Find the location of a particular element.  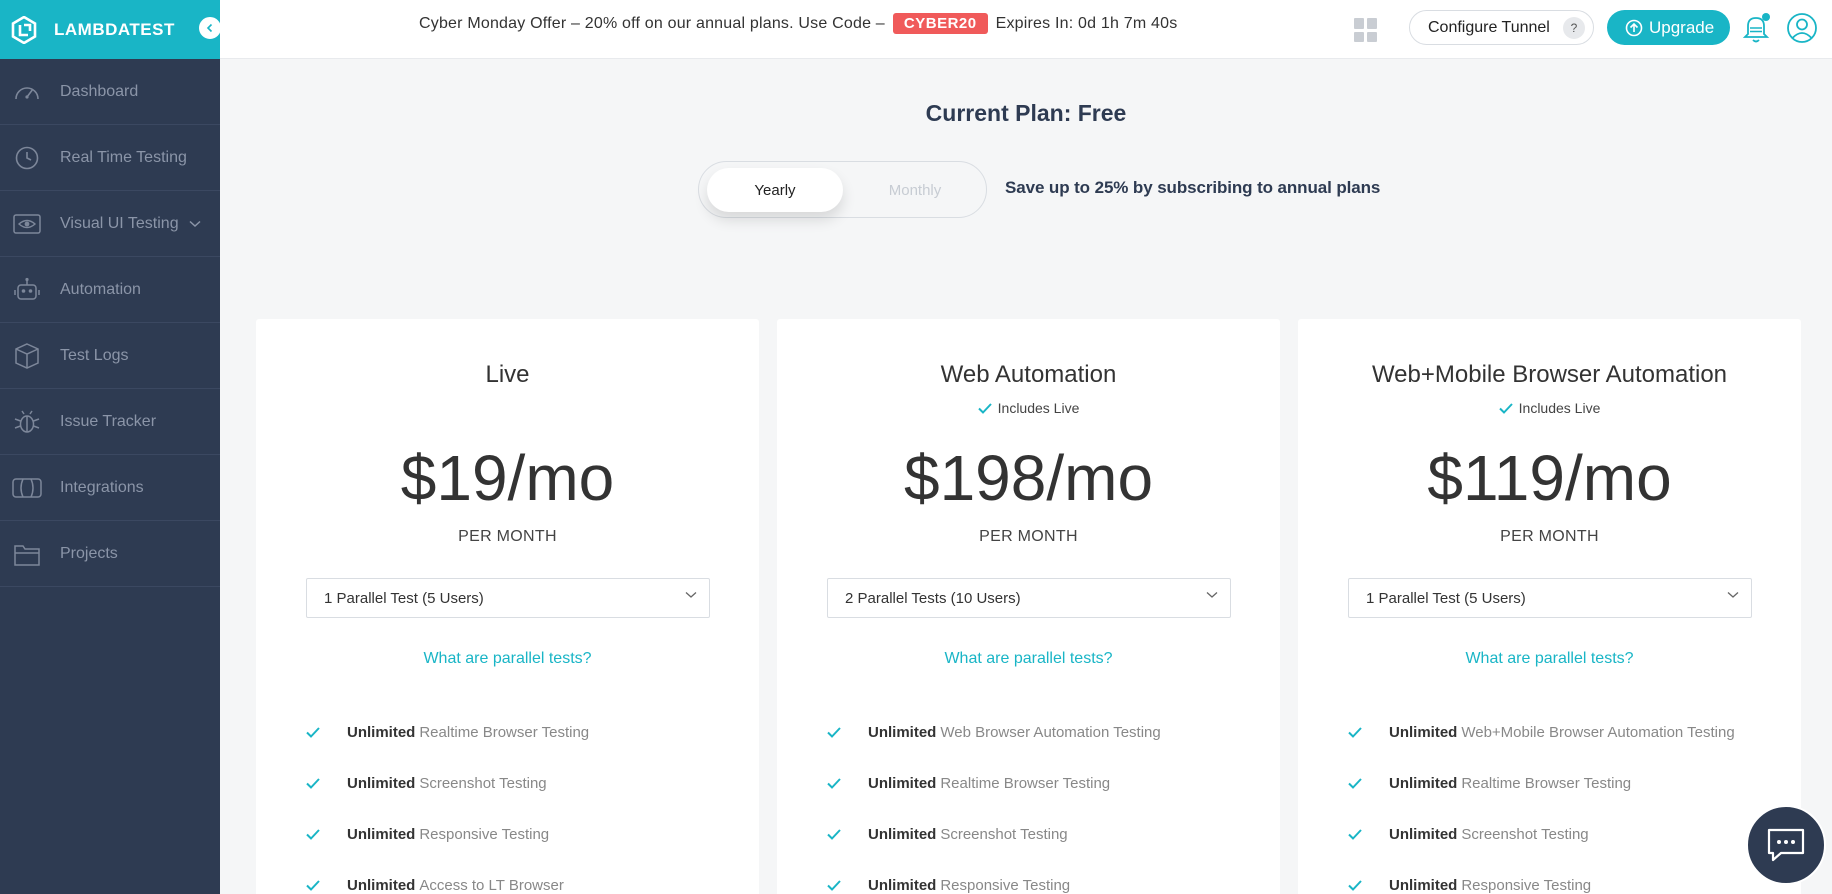

brand-name: LAMBDATEST is located at coordinates (114, 30).